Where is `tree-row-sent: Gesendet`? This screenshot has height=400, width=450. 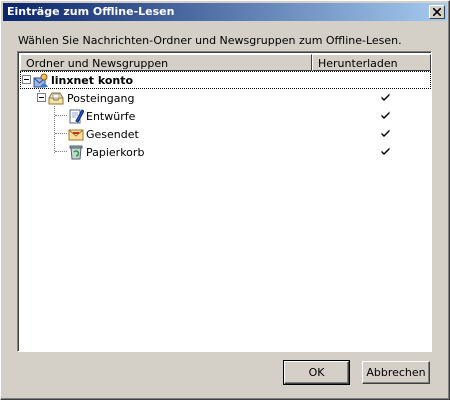
tree-row-sent: Gesendet is located at coordinates (225, 134).